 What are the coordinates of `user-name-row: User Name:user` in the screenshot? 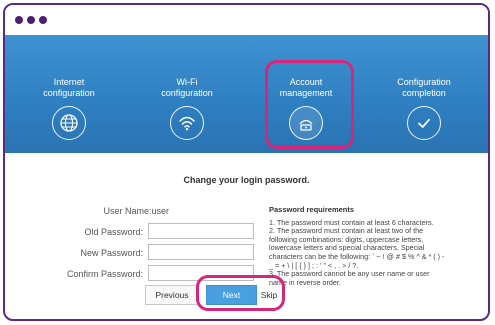 It's located at (107, 211).